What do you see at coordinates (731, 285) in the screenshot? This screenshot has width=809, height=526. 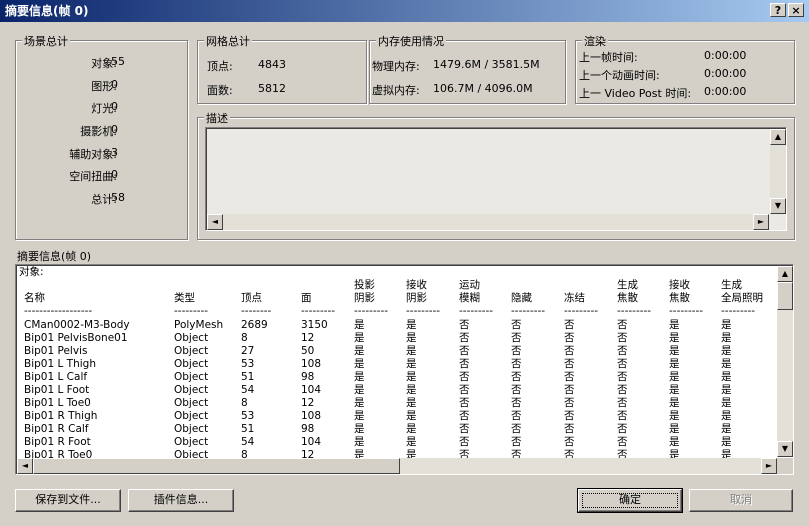 I see `column-header: 生成` at bounding box center [731, 285].